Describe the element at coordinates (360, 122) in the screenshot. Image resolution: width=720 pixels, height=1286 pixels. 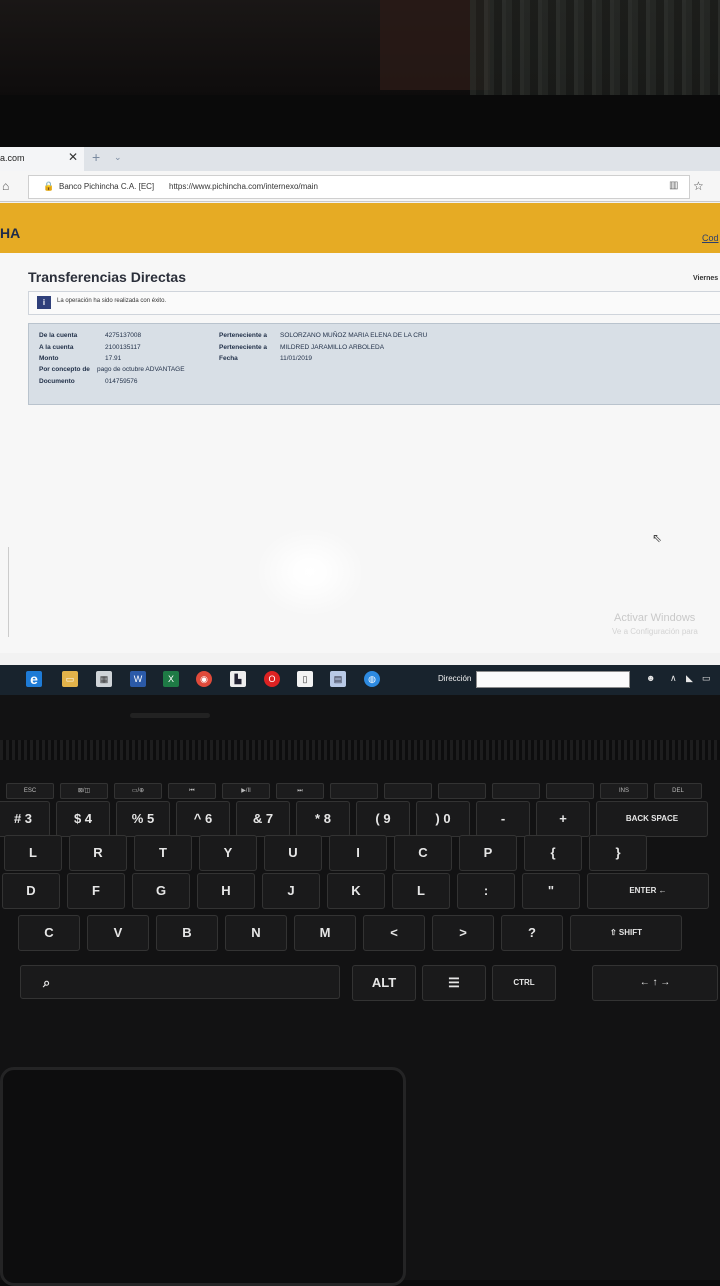
I see `screen-bezel` at that location.